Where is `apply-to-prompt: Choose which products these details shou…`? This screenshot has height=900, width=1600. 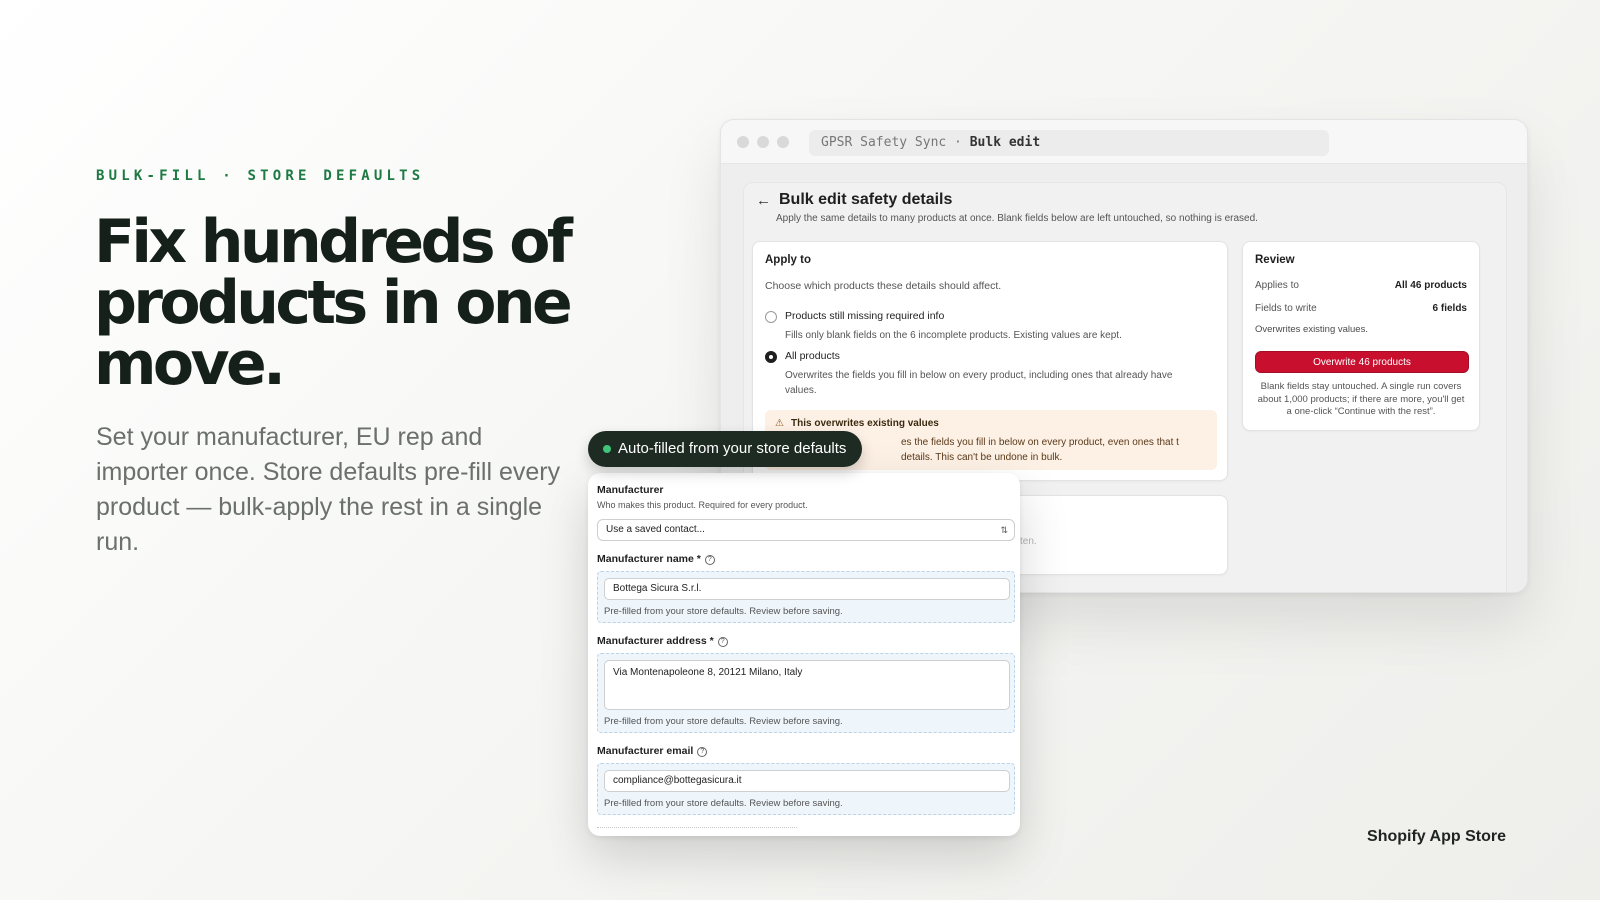
apply-to-prompt: Choose which products these details shou… is located at coordinates (883, 286).